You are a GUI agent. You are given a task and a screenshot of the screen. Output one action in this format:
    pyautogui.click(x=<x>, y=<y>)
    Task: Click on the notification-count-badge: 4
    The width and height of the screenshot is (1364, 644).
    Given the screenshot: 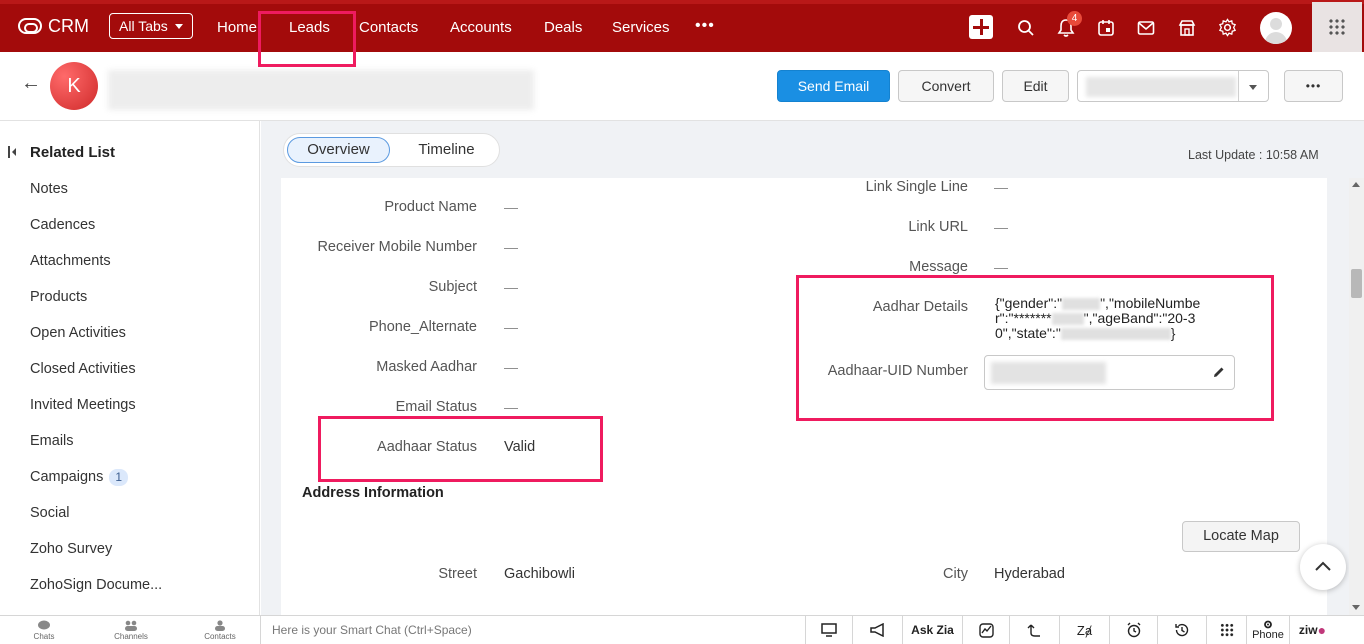 What is the action you would take?
    pyautogui.click(x=1074, y=18)
    